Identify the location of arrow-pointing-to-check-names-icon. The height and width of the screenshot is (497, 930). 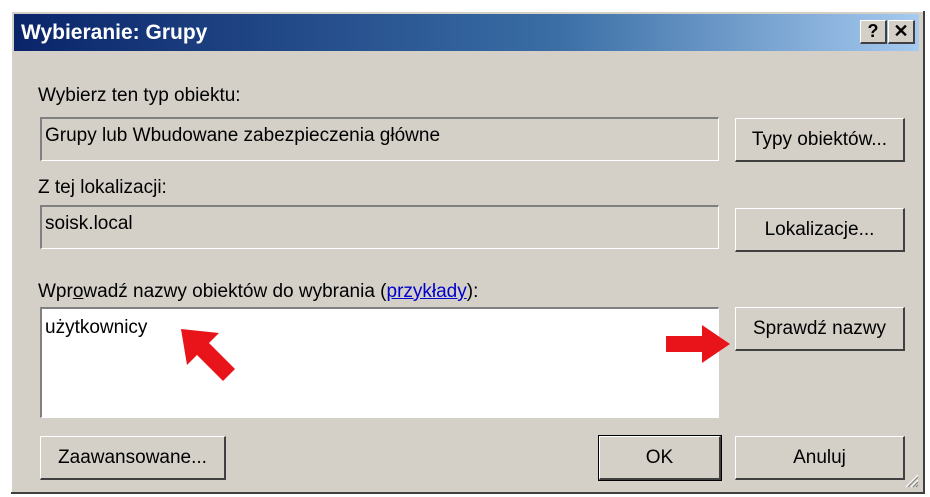
(698, 344).